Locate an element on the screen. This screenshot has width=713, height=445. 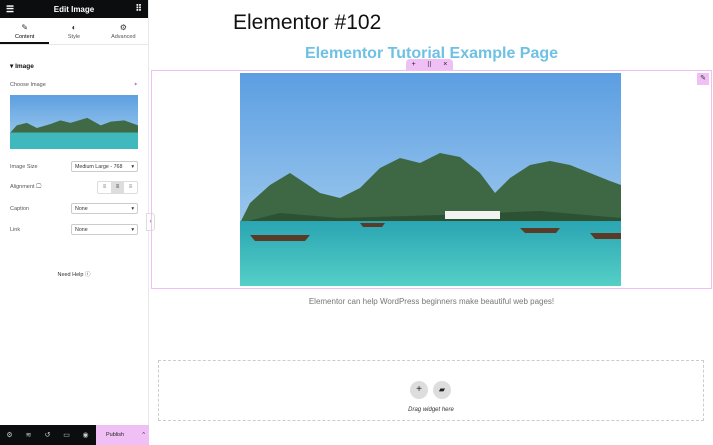
select-value: Medium Large - 768 is located at coordinates (99, 166).